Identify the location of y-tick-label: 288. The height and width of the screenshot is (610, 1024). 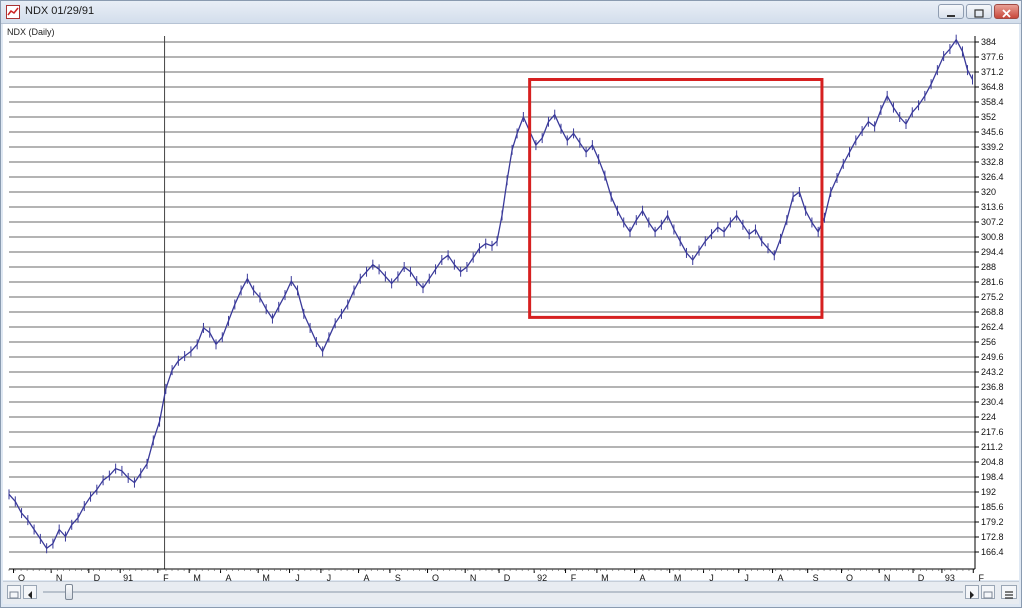
(988, 267).